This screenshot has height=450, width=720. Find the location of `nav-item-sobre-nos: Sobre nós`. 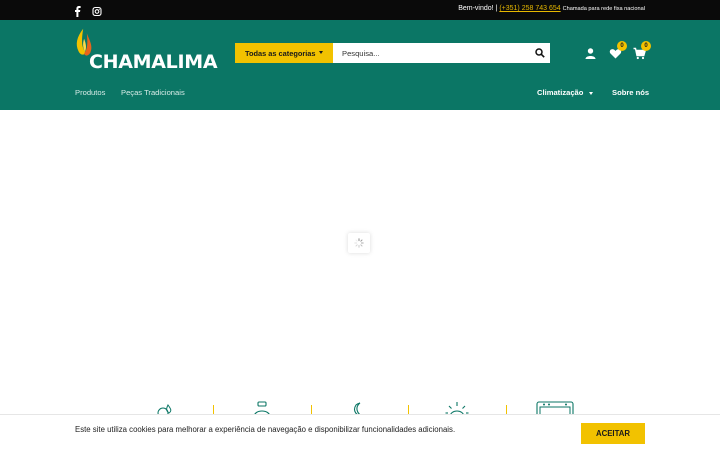

nav-item-sobre-nos: Sobre nós is located at coordinates (630, 92).